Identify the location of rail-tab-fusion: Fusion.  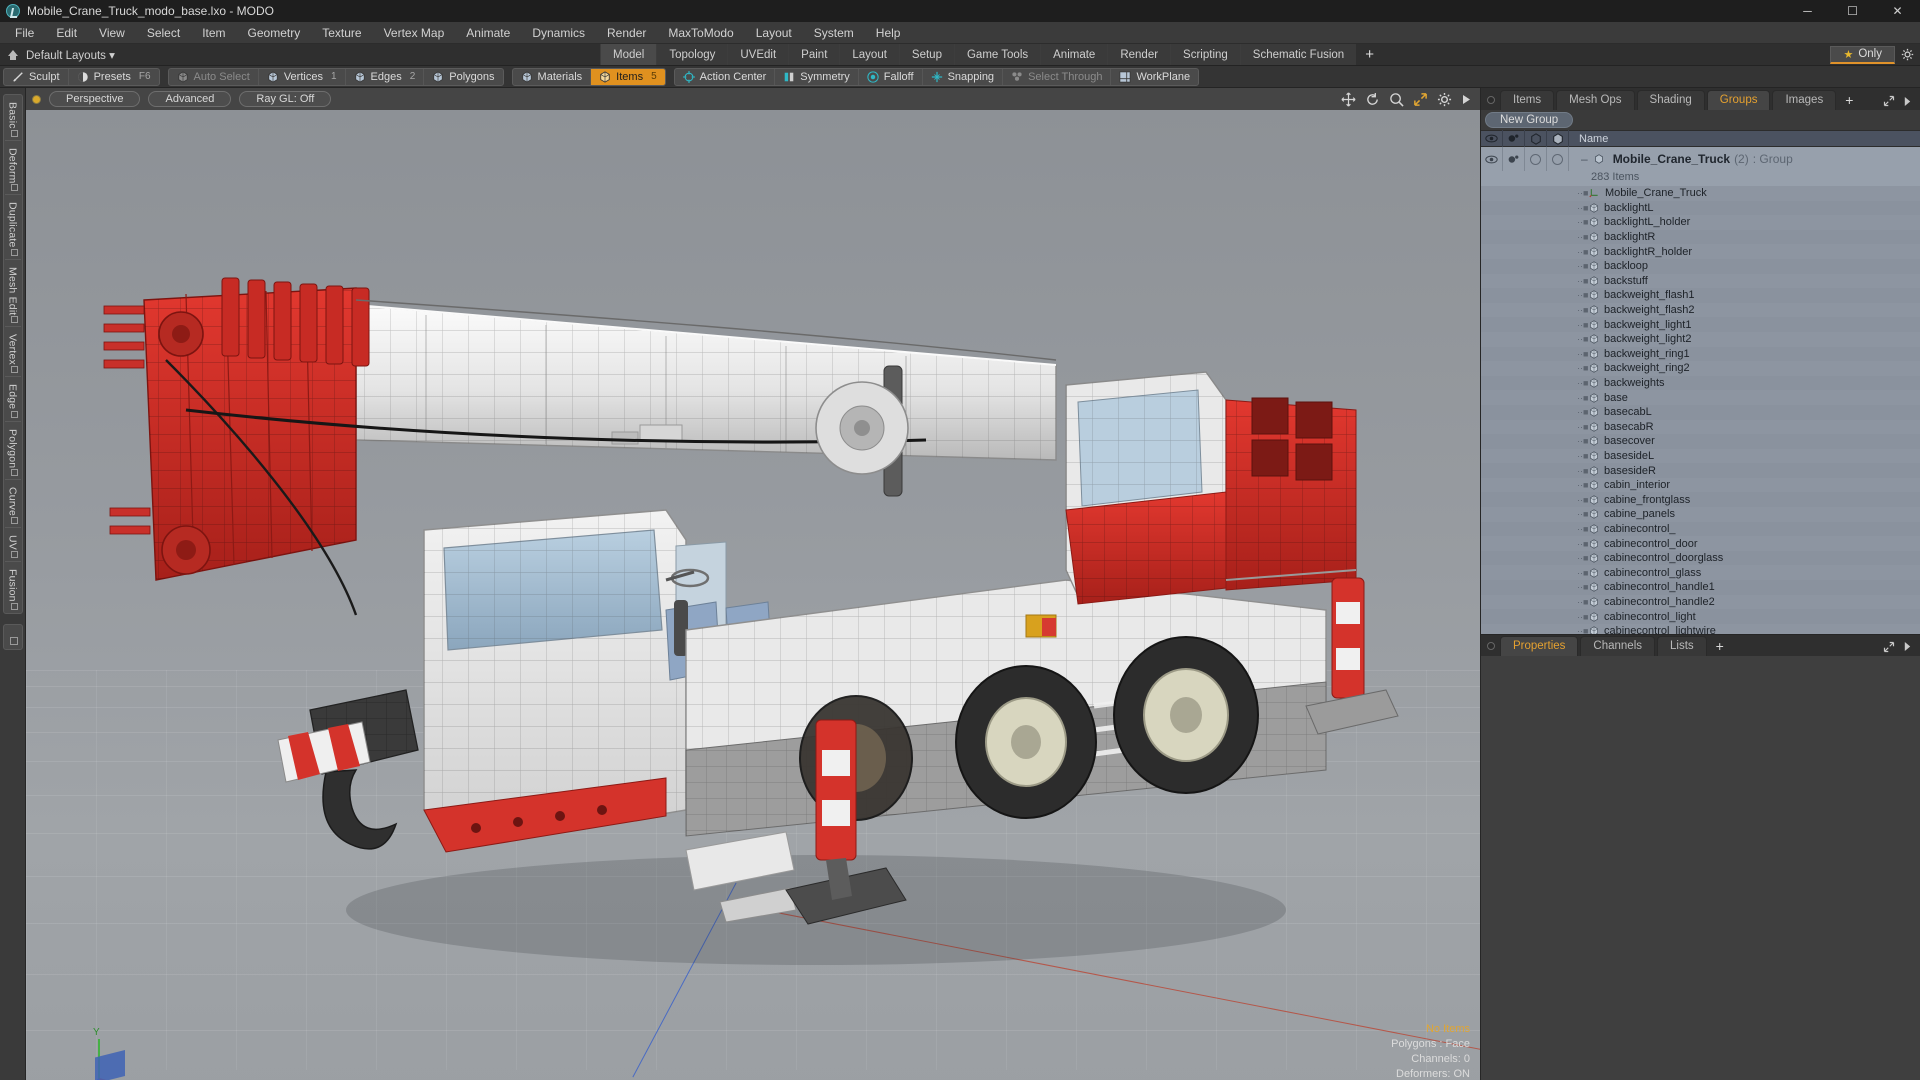
(13, 587).